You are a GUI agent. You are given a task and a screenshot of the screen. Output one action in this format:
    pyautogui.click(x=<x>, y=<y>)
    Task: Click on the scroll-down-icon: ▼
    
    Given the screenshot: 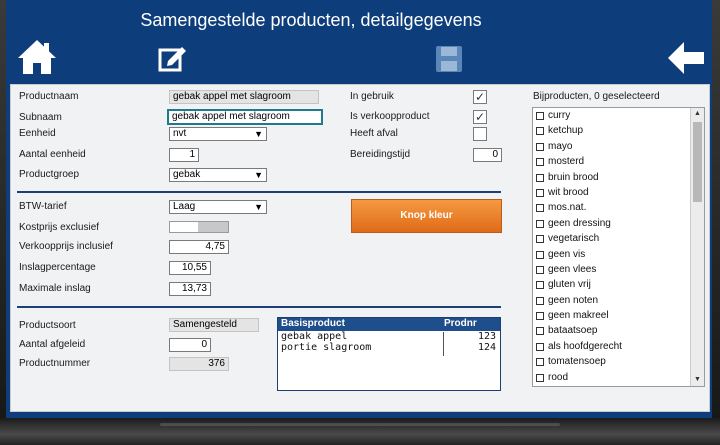 What is the action you would take?
    pyautogui.click(x=697, y=380)
    